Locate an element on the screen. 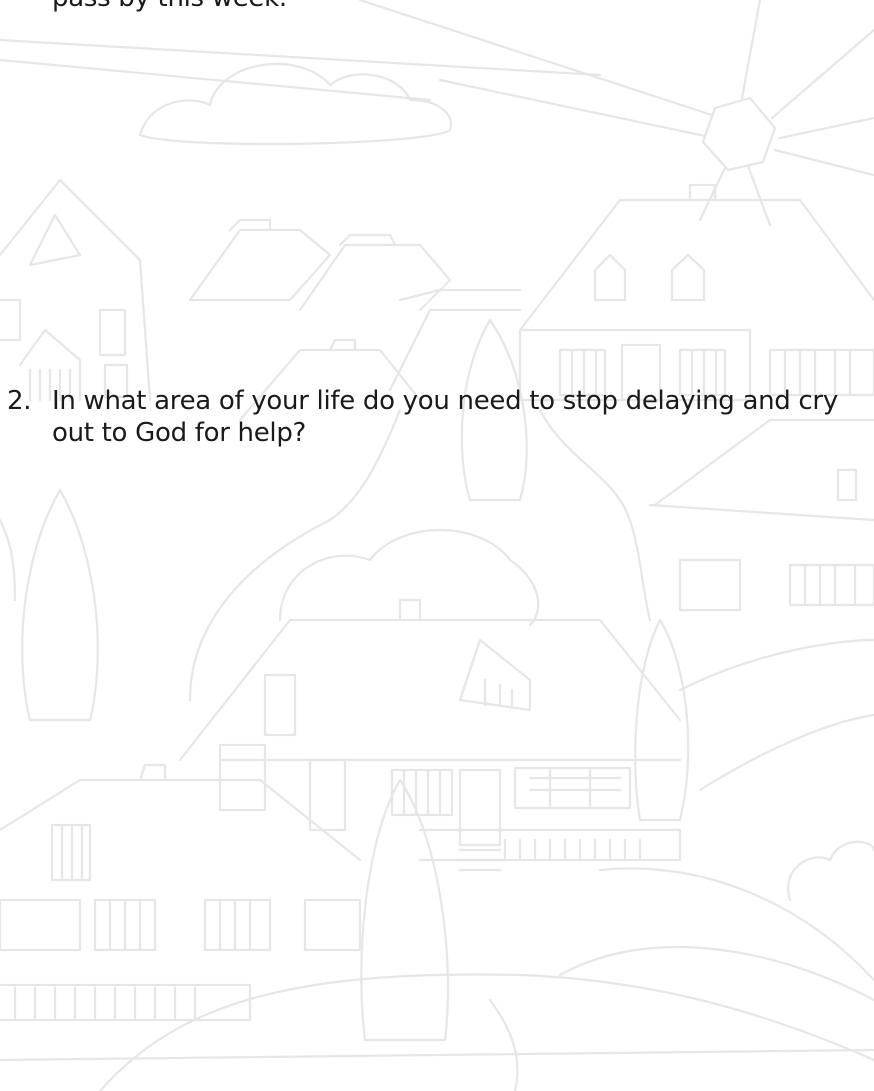 This screenshot has height=1091, width=874. cloud is located at coordinates (295, 104).